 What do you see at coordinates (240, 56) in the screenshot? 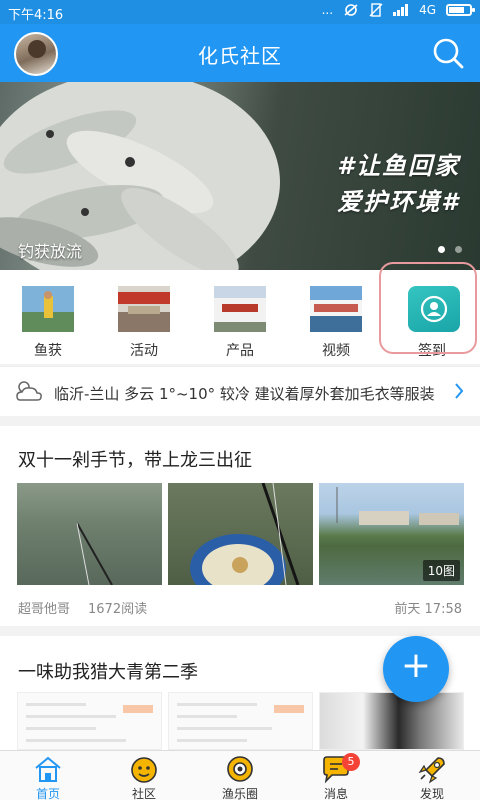
I see `page-title: 化氏社区` at bounding box center [240, 56].